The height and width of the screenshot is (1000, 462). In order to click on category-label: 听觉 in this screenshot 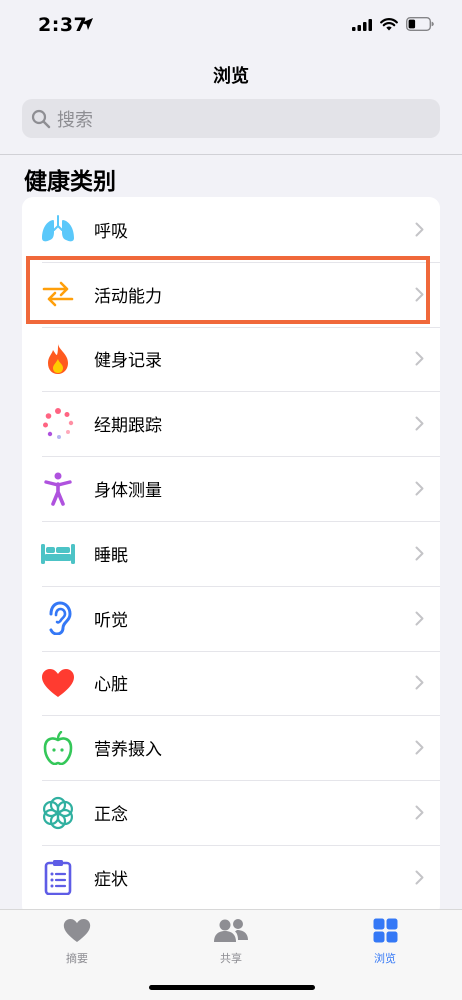, I will do `click(111, 620)`.